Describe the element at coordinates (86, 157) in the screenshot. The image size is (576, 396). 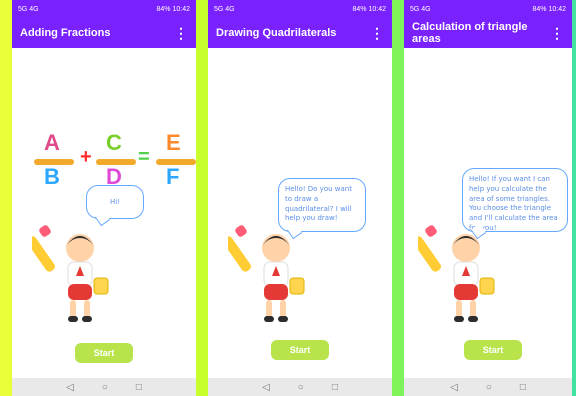
I see `plus-sign: +` at that location.